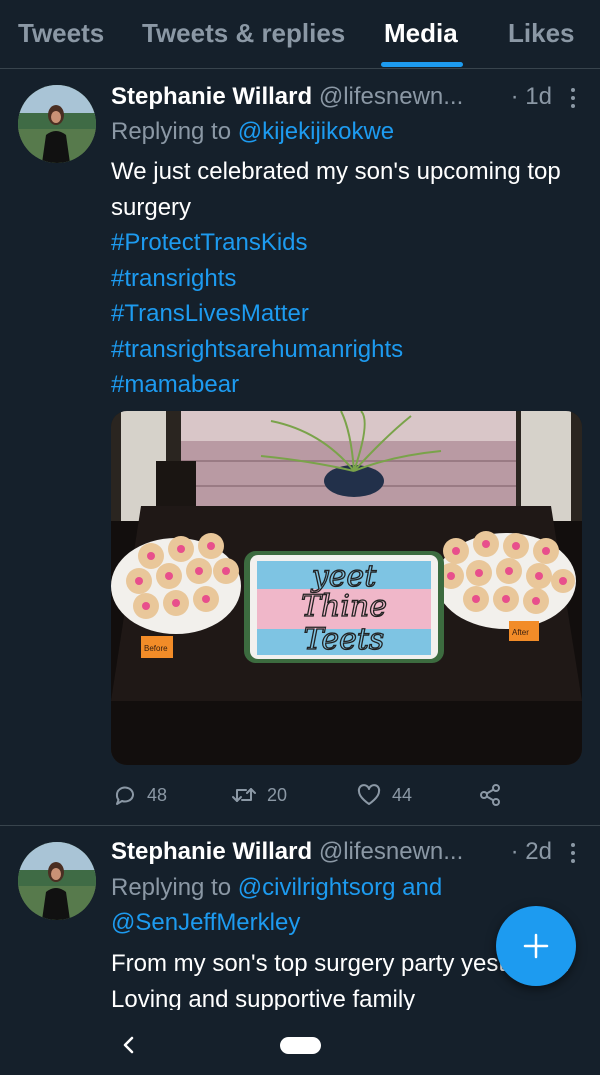 This screenshot has height=1075, width=600. Describe the element at coordinates (422, 887) in the screenshot. I see `replying-to-joiner: and` at that location.